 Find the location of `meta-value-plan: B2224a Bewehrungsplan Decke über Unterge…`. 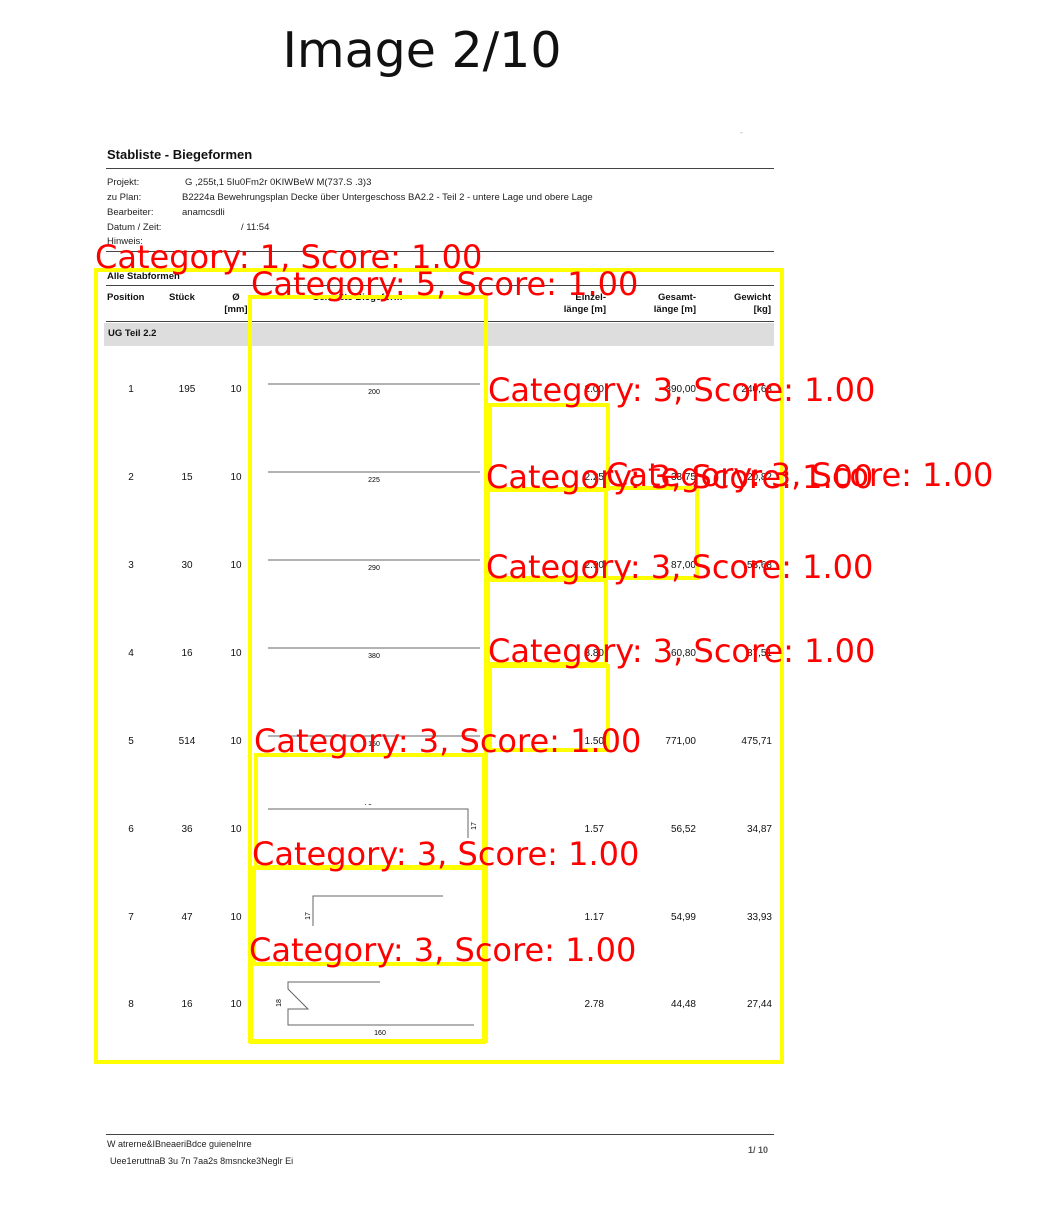

meta-value-plan: B2224a Bewehrungsplan Decke über Unterge… is located at coordinates (387, 197).